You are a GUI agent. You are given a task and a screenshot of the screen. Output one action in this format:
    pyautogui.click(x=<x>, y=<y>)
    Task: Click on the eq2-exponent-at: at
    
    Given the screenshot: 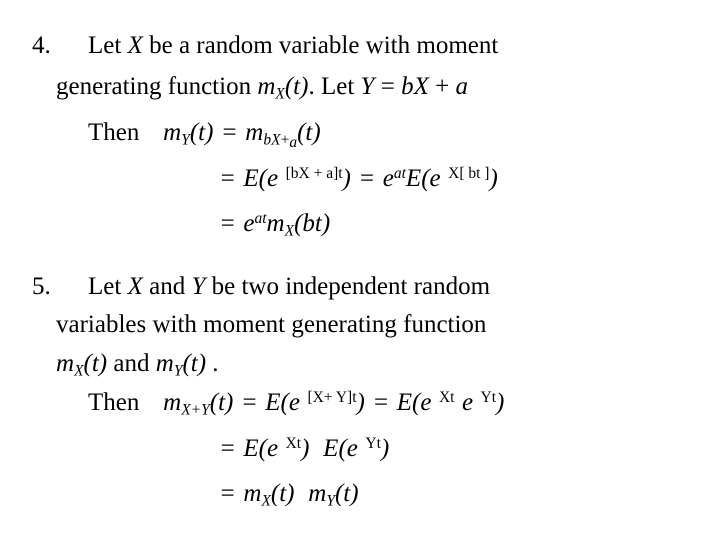 What is the action you would take?
    pyautogui.click(x=399, y=173)
    